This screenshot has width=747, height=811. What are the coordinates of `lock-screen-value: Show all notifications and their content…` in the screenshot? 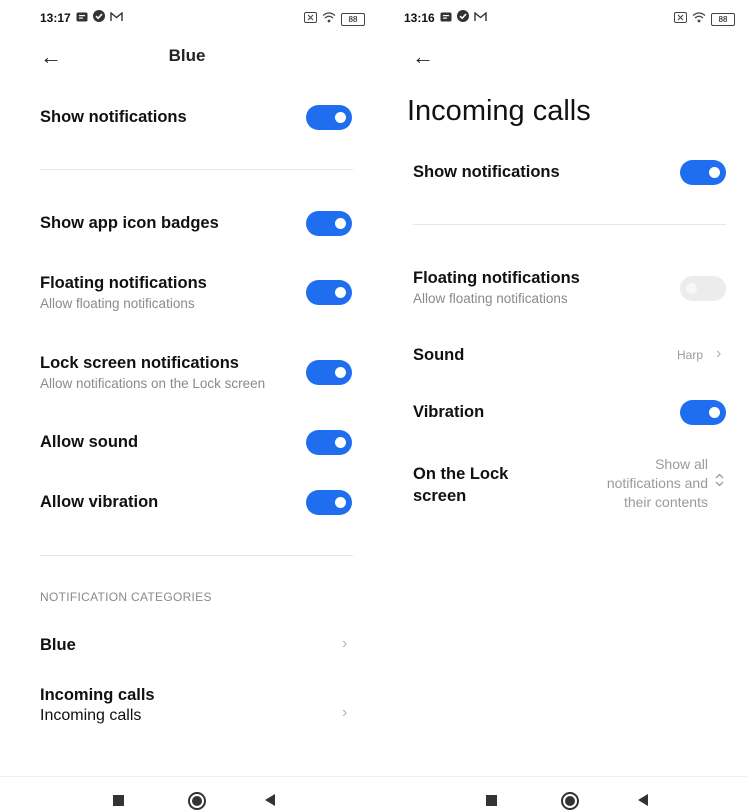 It's located at (636, 483).